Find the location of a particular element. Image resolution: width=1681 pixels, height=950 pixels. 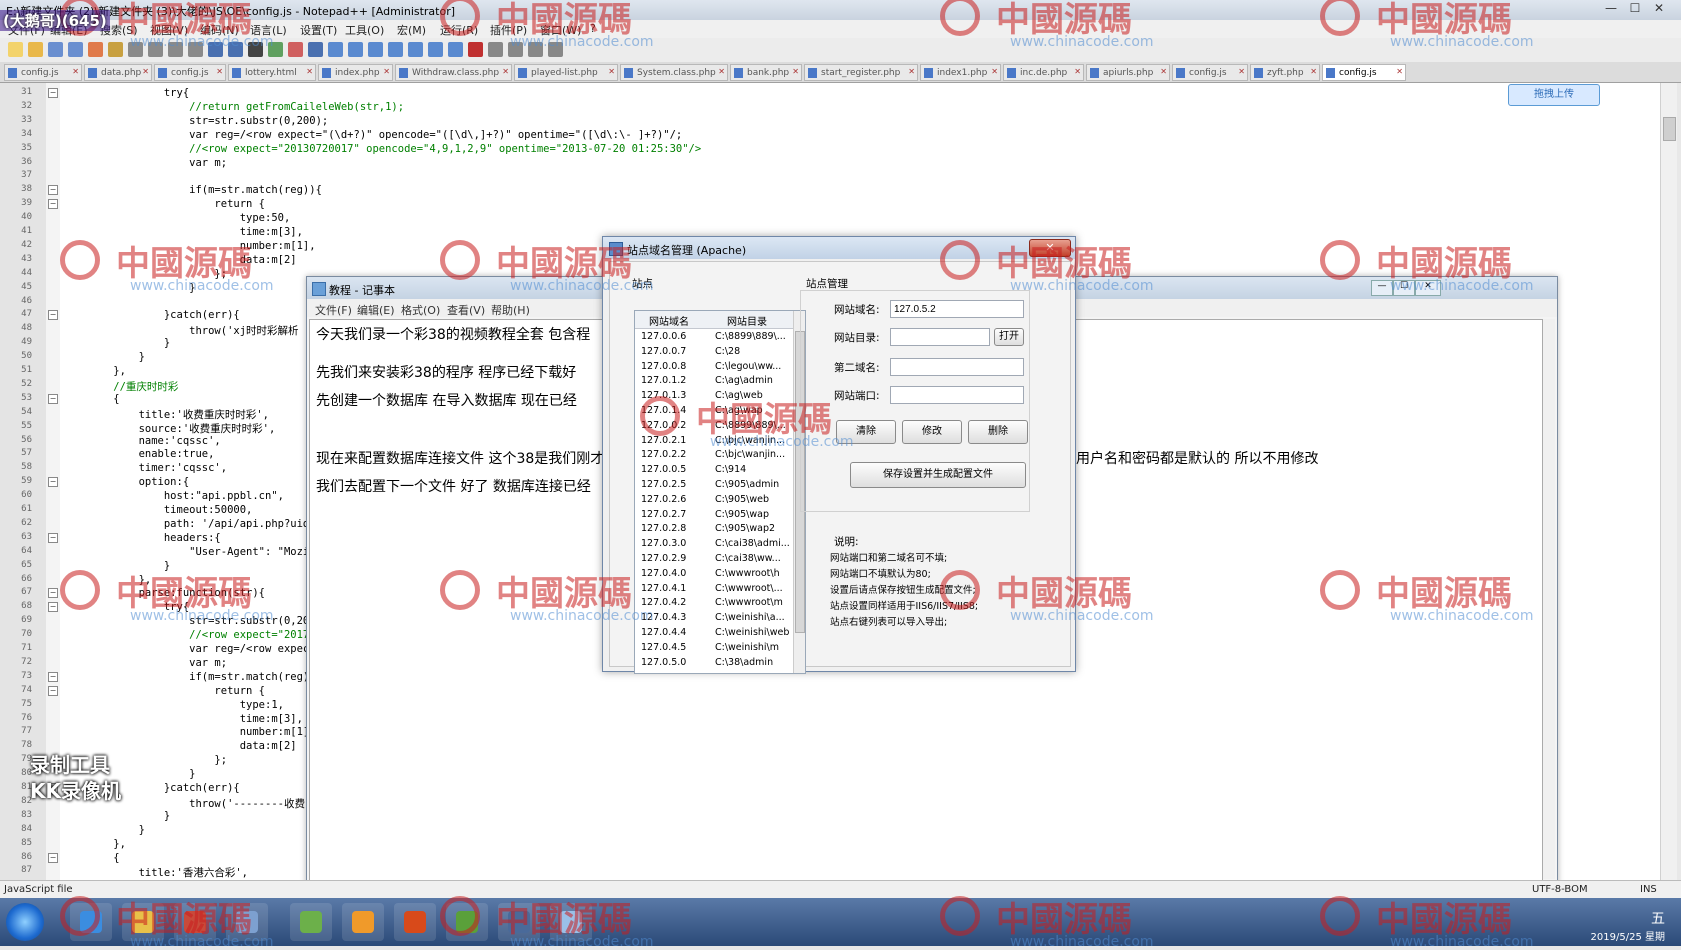

site-row: 127.0.5.0 C:\38\admin is located at coordinates (714, 664).